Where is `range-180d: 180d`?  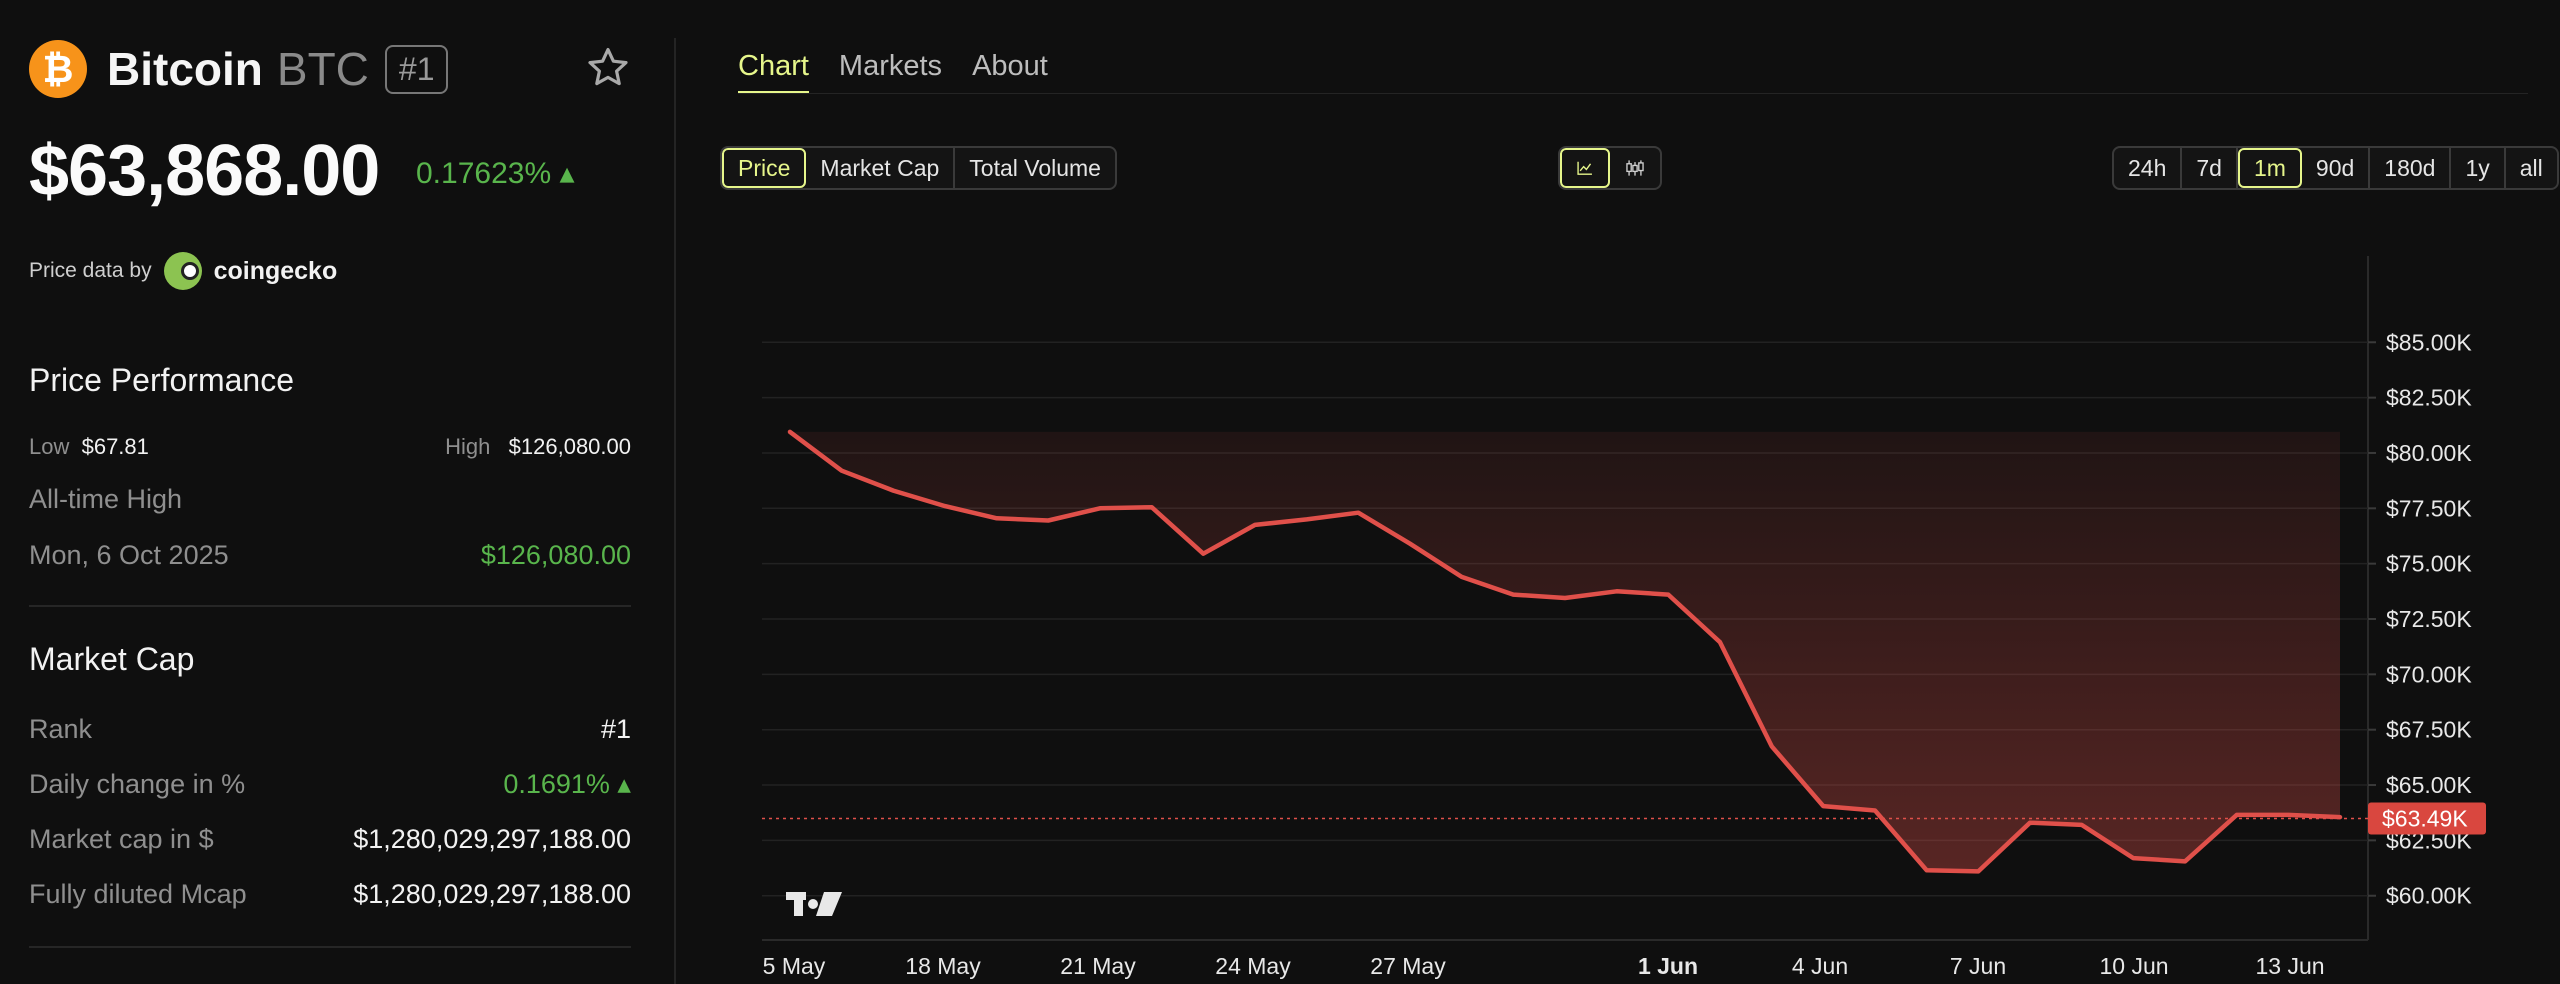 range-180d: 180d is located at coordinates (2411, 168).